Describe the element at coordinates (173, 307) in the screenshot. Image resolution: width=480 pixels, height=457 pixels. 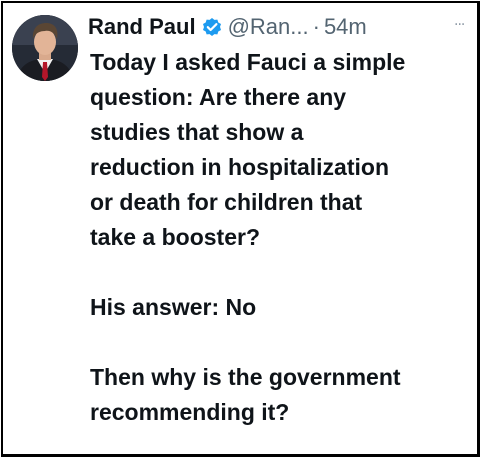
I see `tweet-answer-line: His answer: No` at that location.